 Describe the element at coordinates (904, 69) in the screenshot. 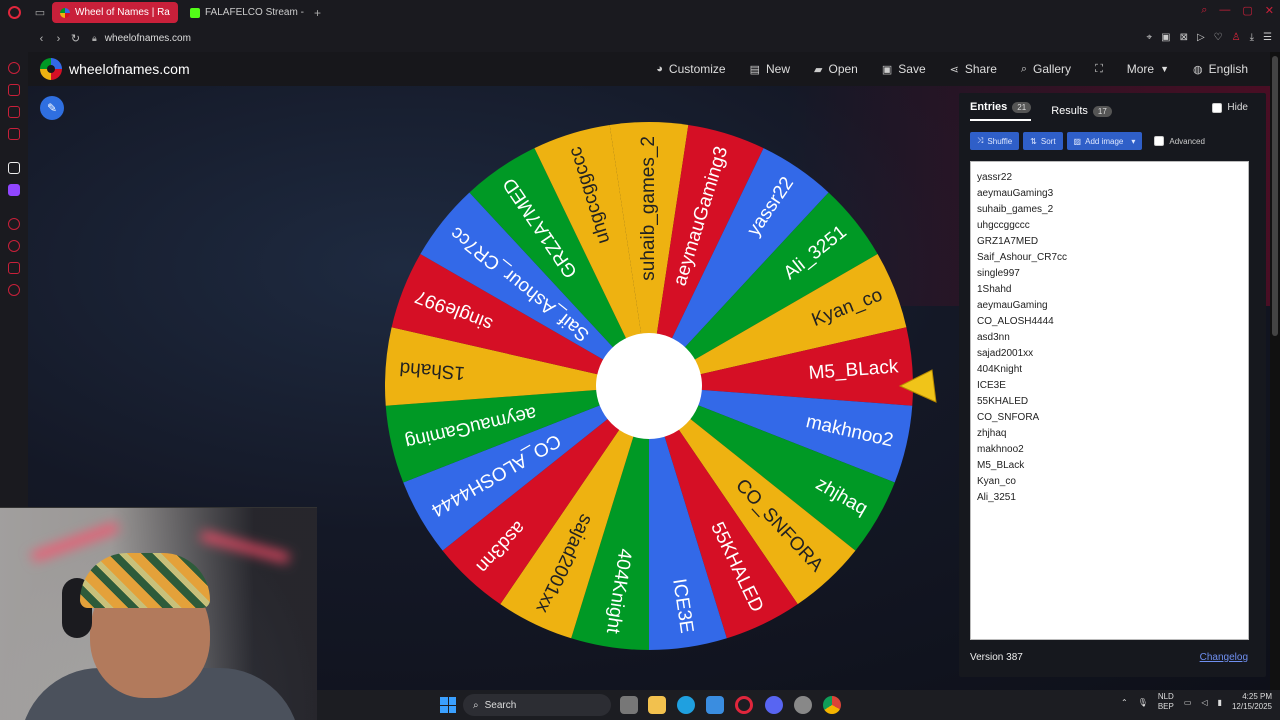

I see `save-button: ▣ Save` at that location.